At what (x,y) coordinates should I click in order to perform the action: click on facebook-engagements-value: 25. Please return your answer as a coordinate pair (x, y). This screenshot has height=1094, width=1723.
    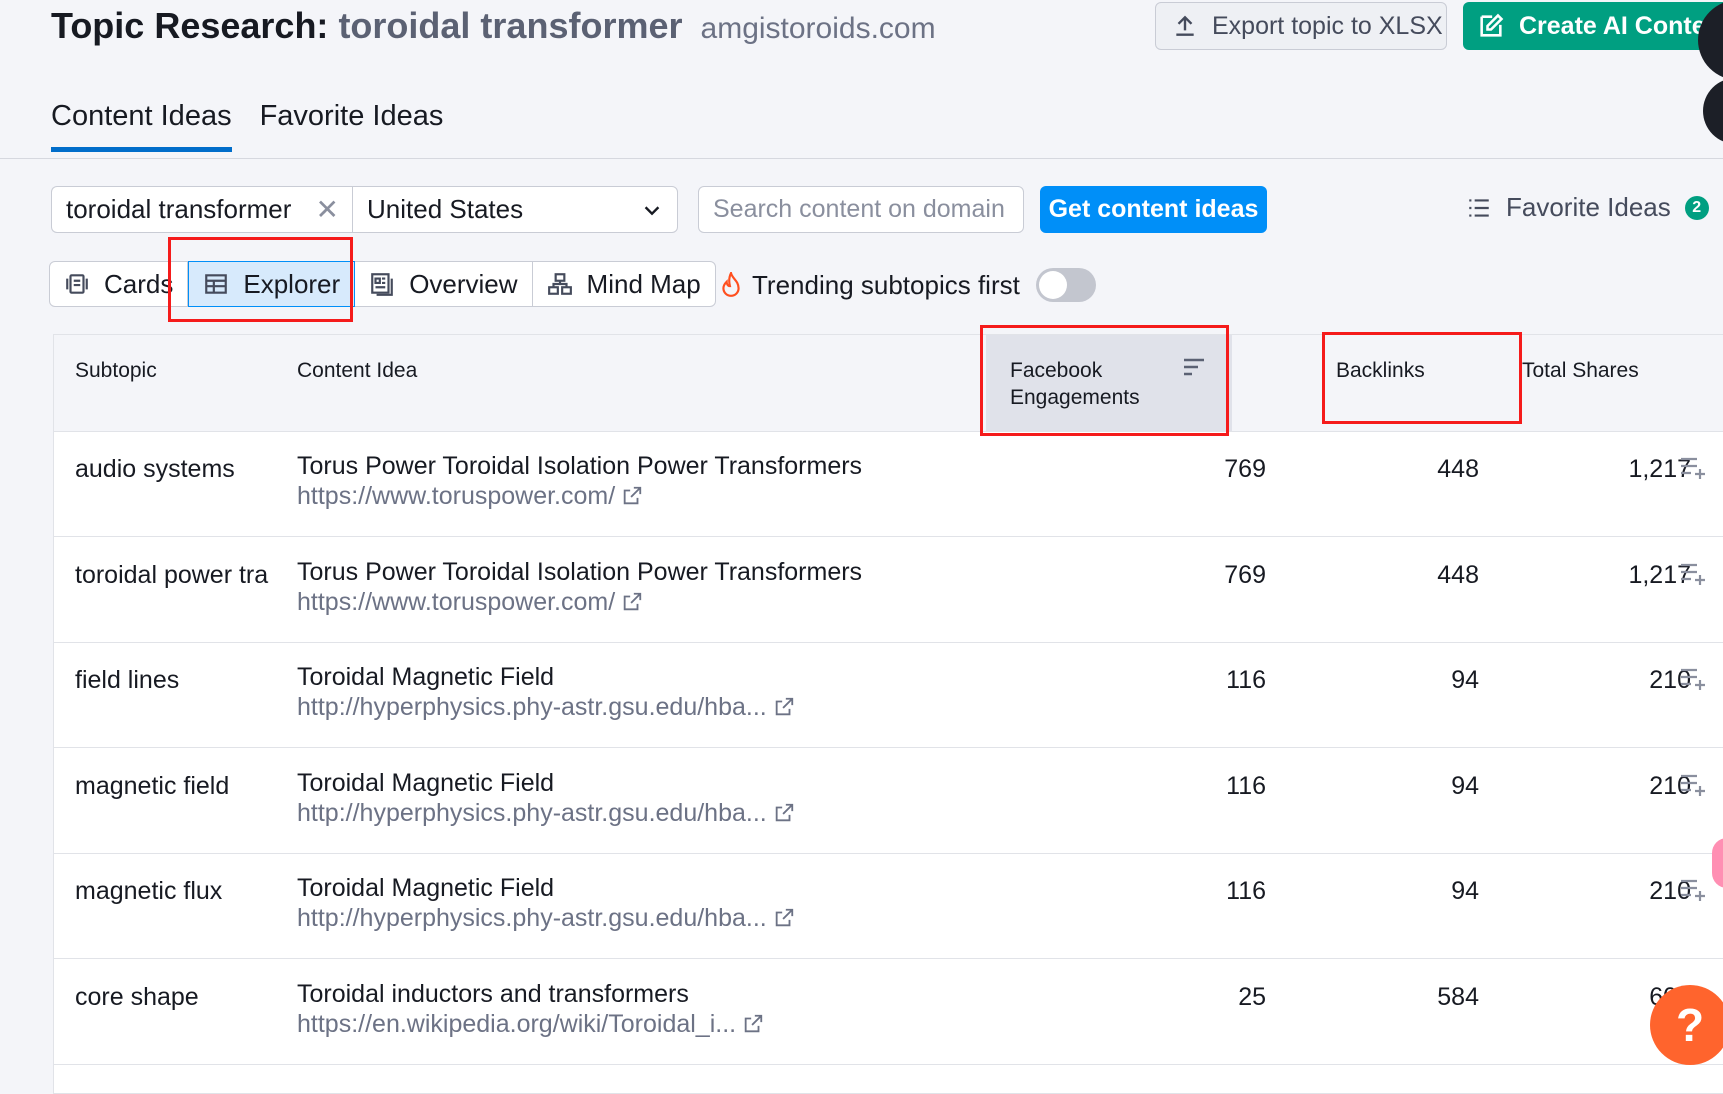
    Looking at the image, I should click on (1252, 996).